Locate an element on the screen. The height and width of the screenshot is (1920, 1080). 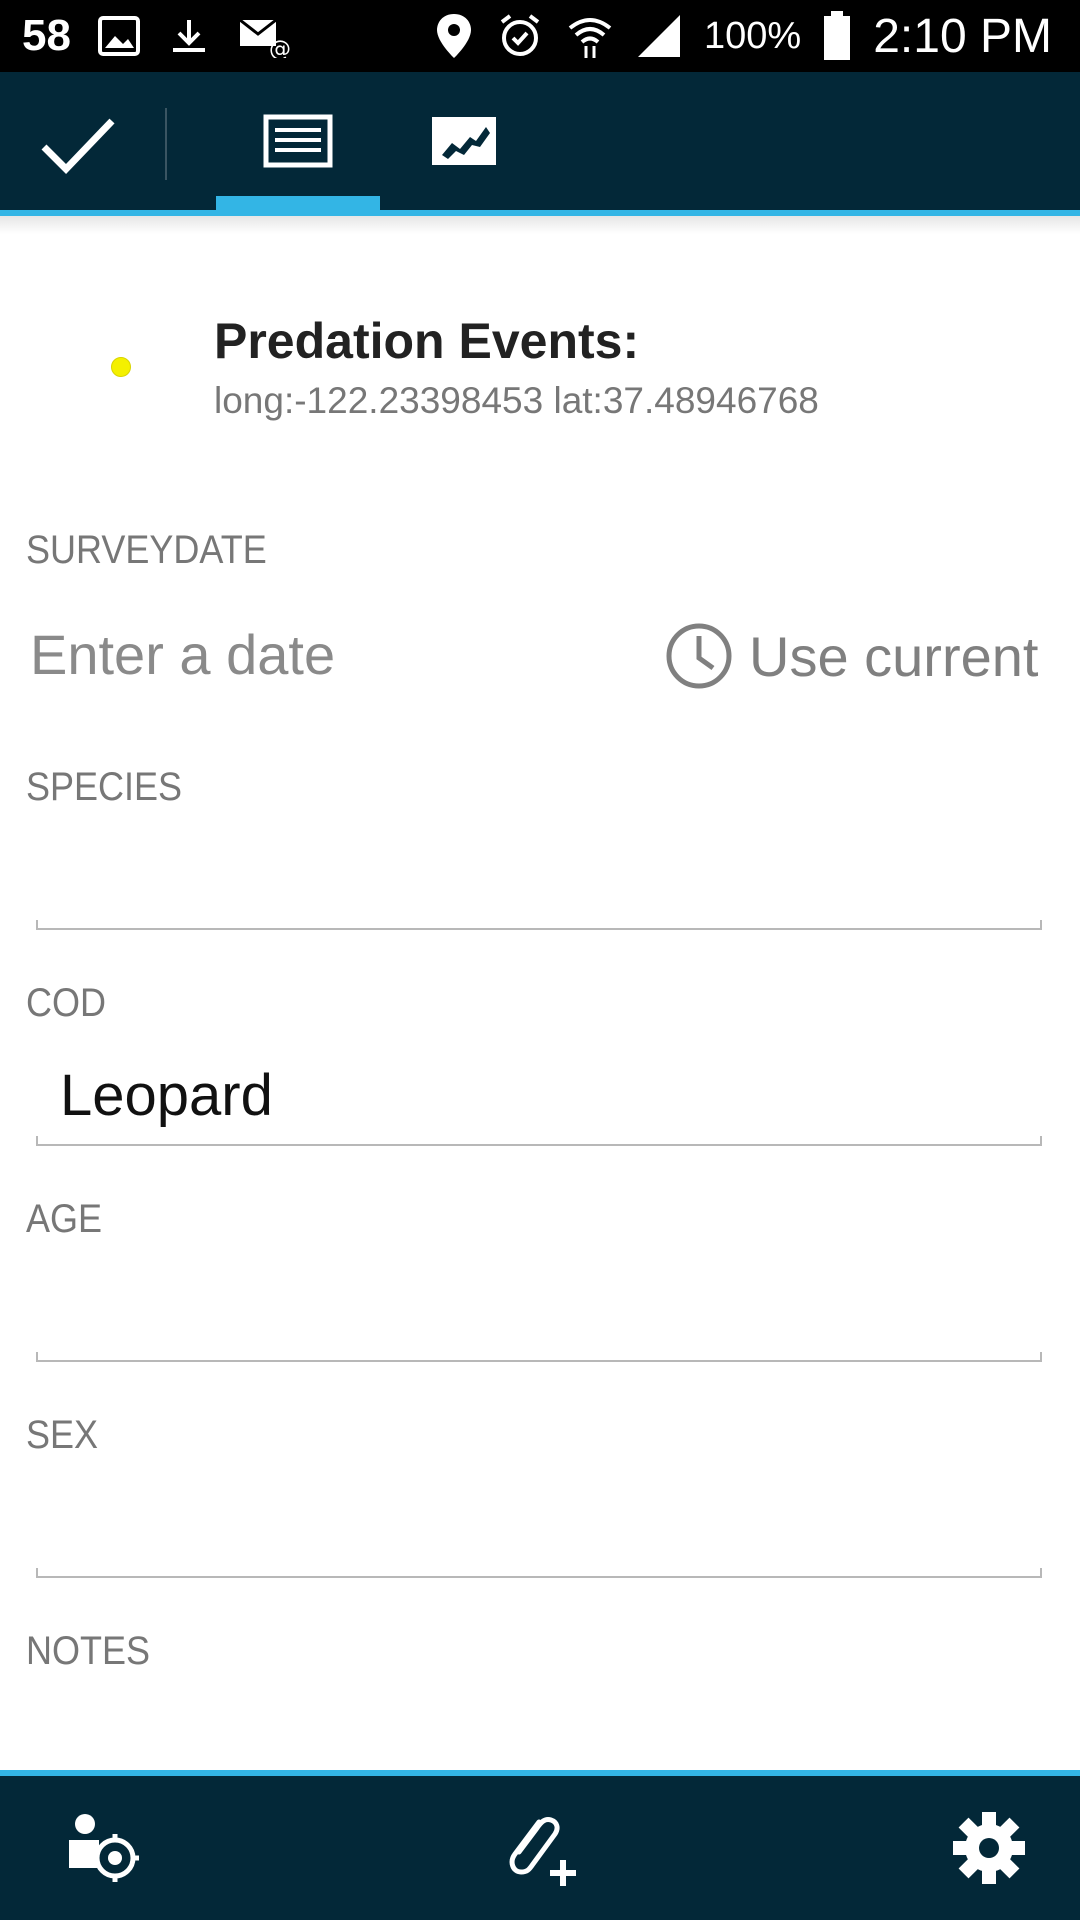
download-icon is located at coordinates (189, 36).